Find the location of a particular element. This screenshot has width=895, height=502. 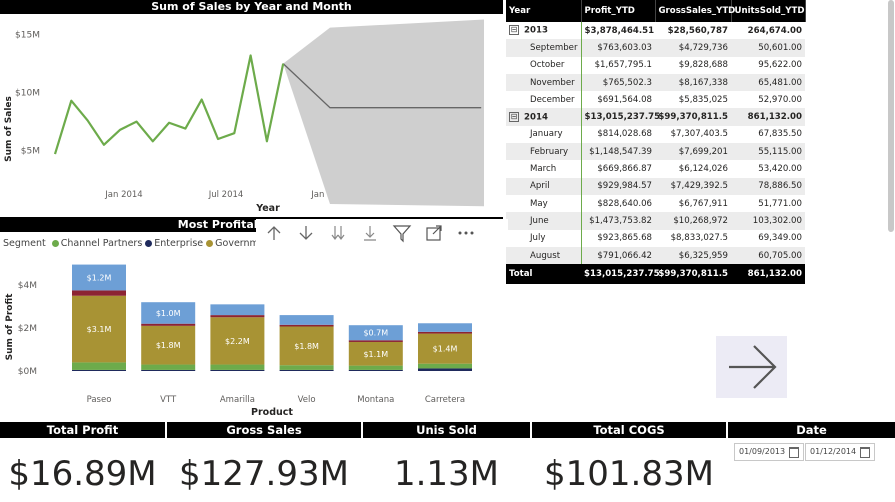

matrix-cell-profit: $929,984.57 is located at coordinates (618, 186).